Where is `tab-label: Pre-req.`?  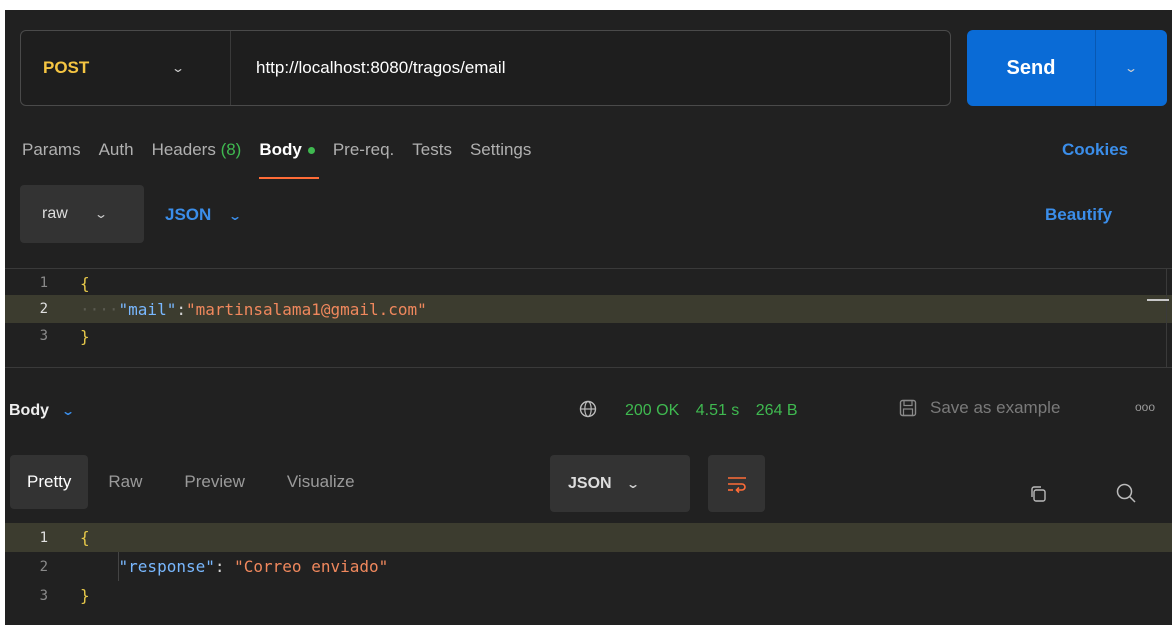 tab-label: Pre-req. is located at coordinates (363, 149).